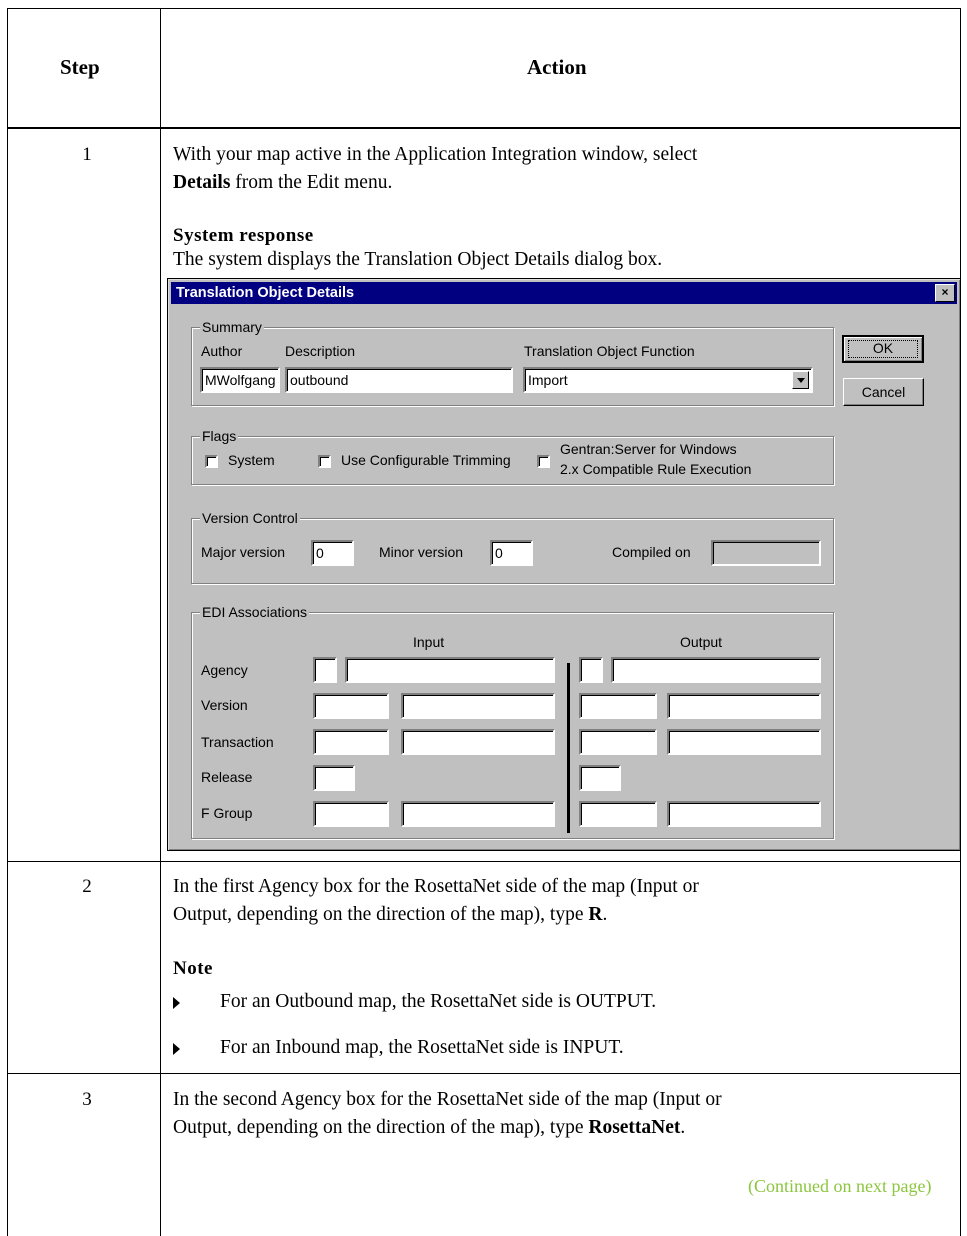 Image resolution: width=967 pixels, height=1236 pixels. I want to click on agency-label: Agency, so click(224, 670).